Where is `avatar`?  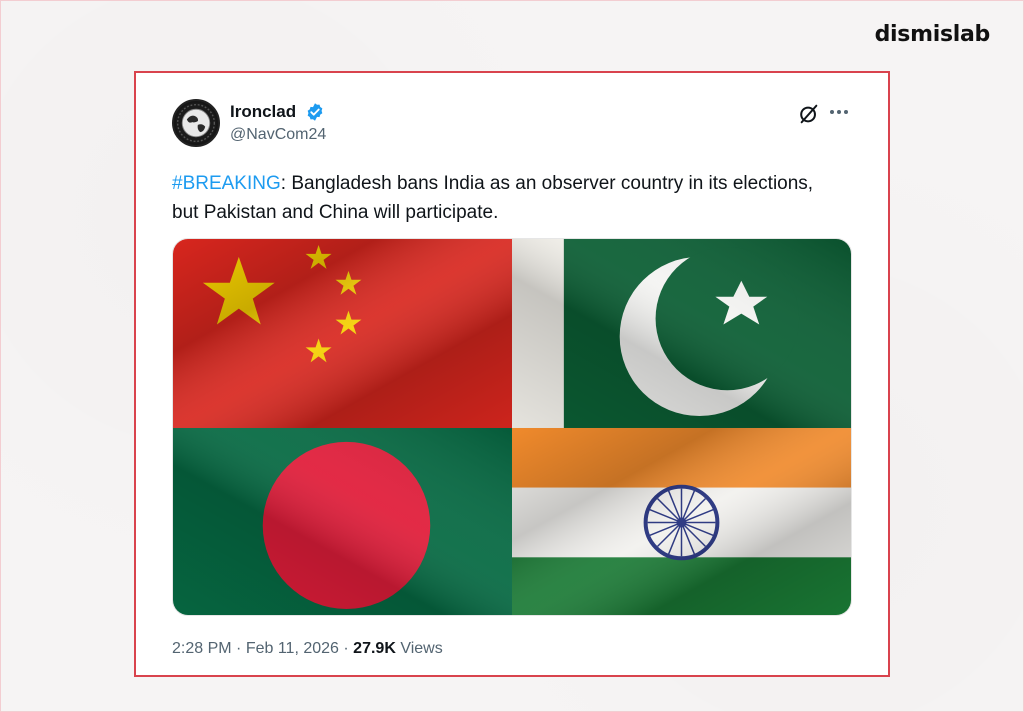 avatar is located at coordinates (196, 123).